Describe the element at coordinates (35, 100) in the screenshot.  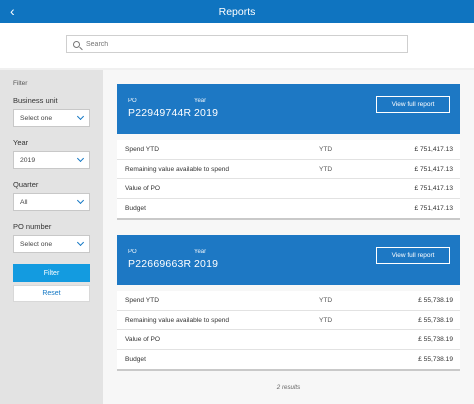
I see `business-unit-label: Business unit` at that location.